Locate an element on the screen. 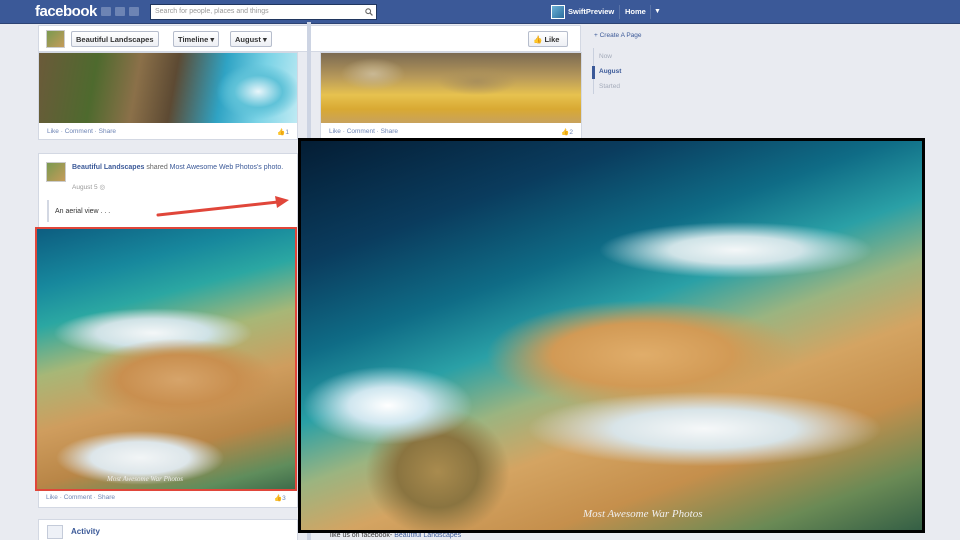 Image resolution: width=960 pixels, height=540 pixels. create-page-link: + Create A Page is located at coordinates (618, 35).